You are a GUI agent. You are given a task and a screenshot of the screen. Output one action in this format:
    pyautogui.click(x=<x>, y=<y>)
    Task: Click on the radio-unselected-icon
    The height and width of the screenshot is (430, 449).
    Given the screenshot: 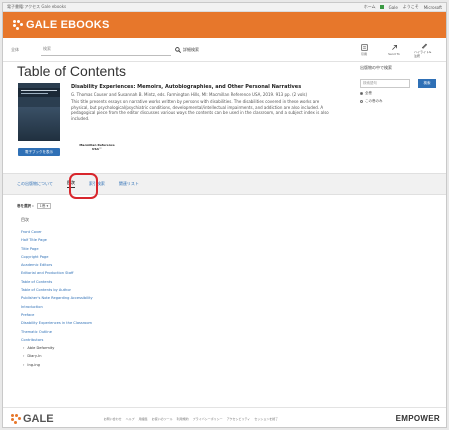 What is the action you would take?
    pyautogui.click(x=361, y=101)
    